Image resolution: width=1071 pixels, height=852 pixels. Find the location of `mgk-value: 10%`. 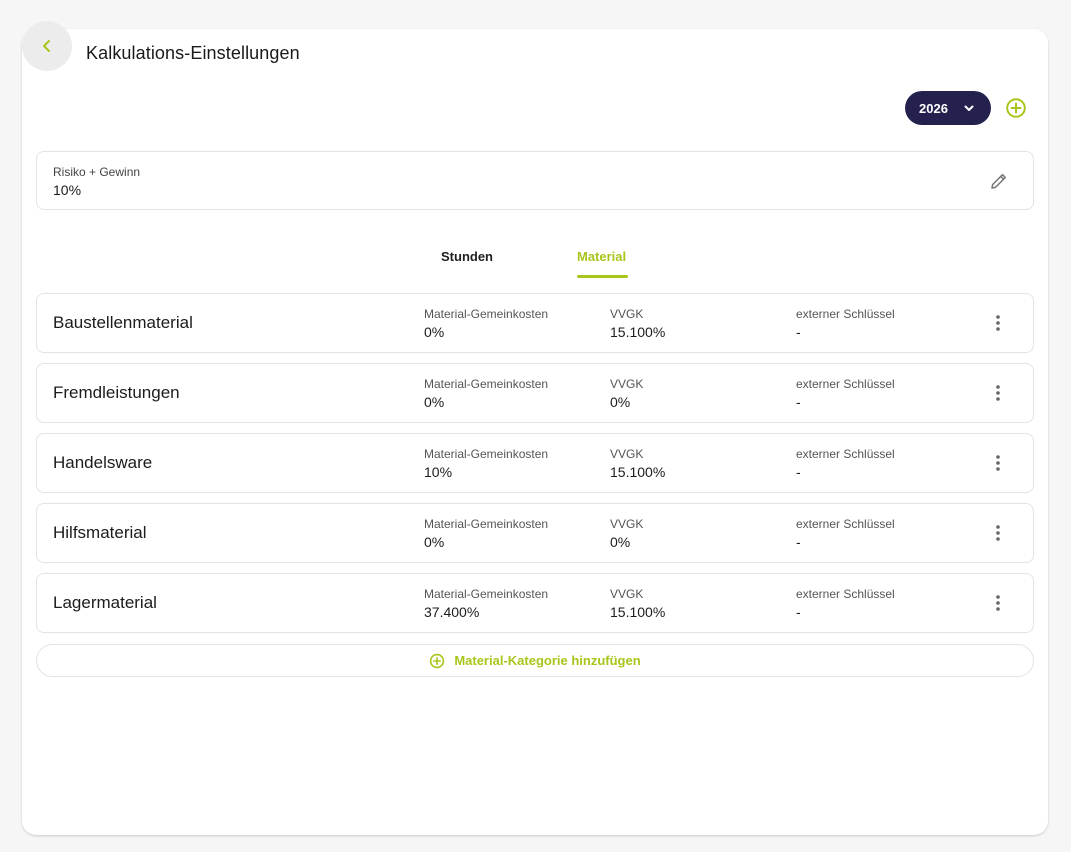

mgk-value: 10% is located at coordinates (438, 472).